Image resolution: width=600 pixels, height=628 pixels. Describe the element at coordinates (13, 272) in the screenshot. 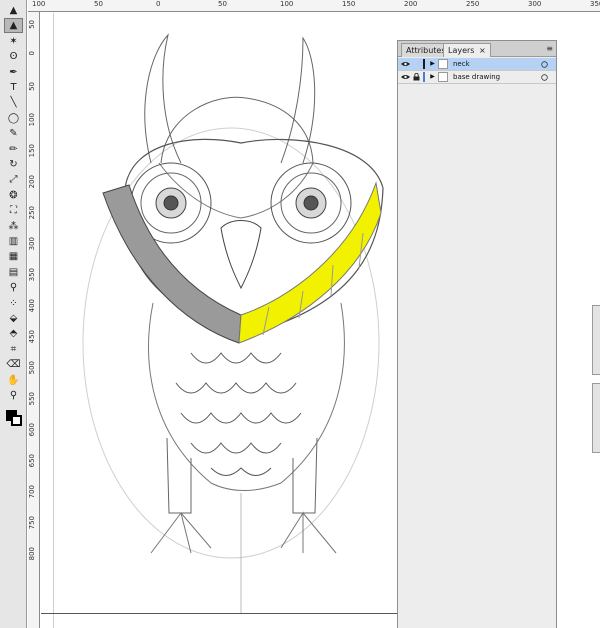

I see `gradient-tool-icon: ▤` at that location.